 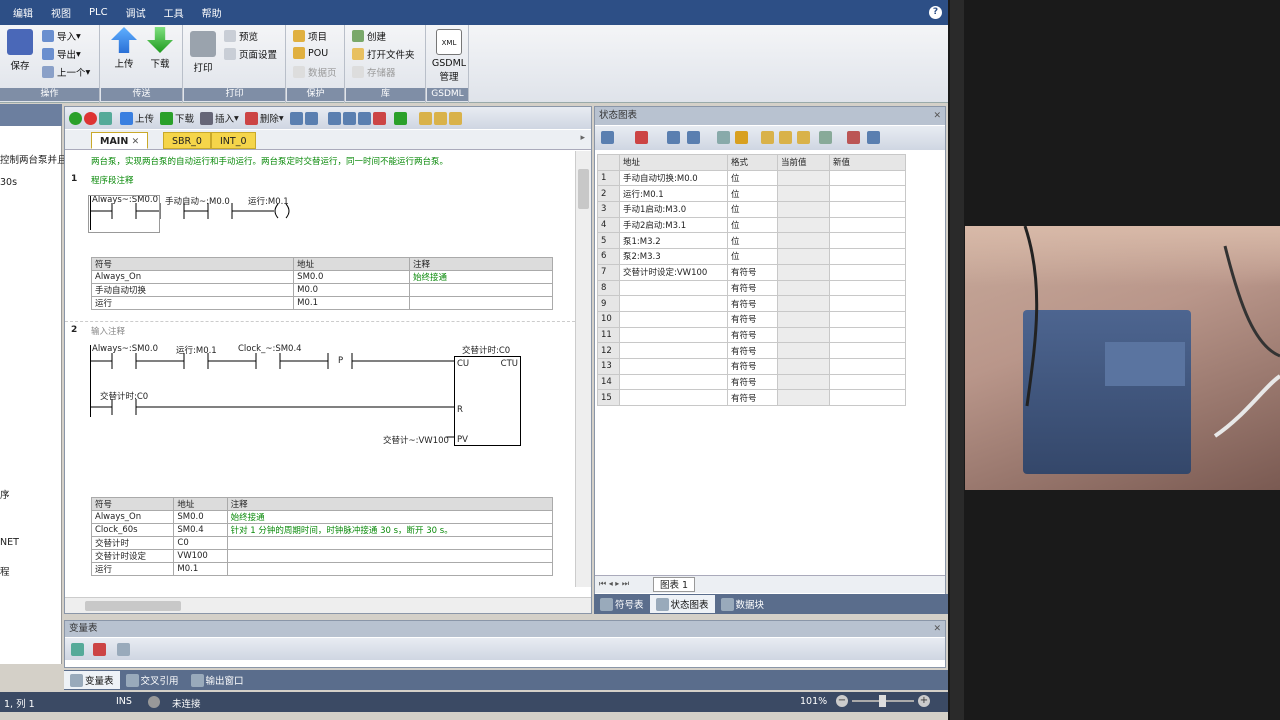 What do you see at coordinates (608, 178) in the screenshot?
I see `row-number-cell: 1` at bounding box center [608, 178].